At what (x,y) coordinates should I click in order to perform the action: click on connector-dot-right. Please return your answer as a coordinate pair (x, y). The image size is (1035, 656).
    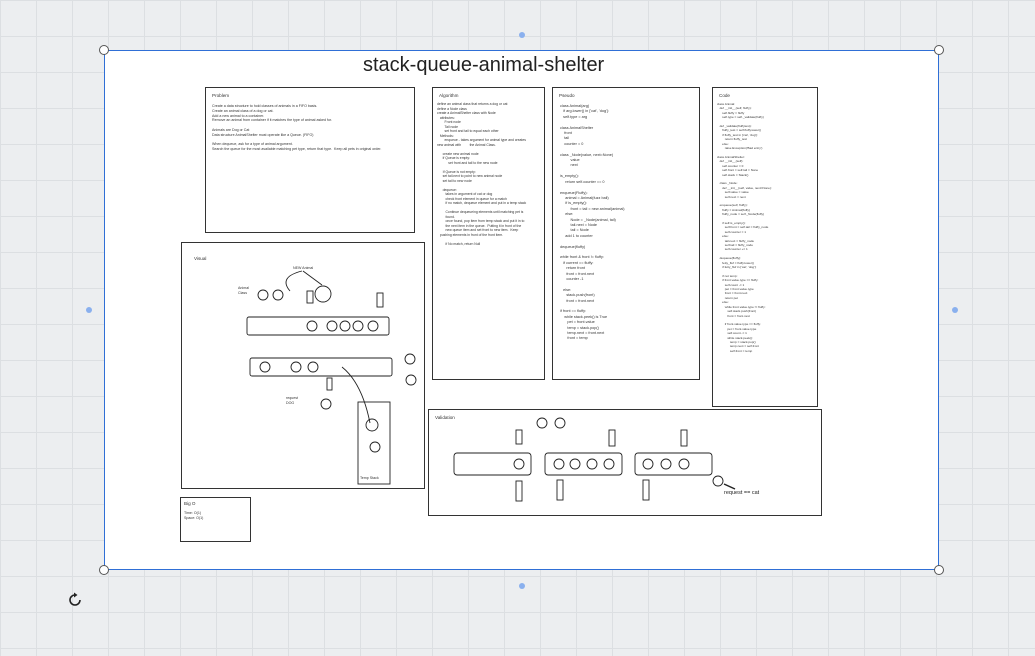
    Looking at the image, I should click on (955, 310).